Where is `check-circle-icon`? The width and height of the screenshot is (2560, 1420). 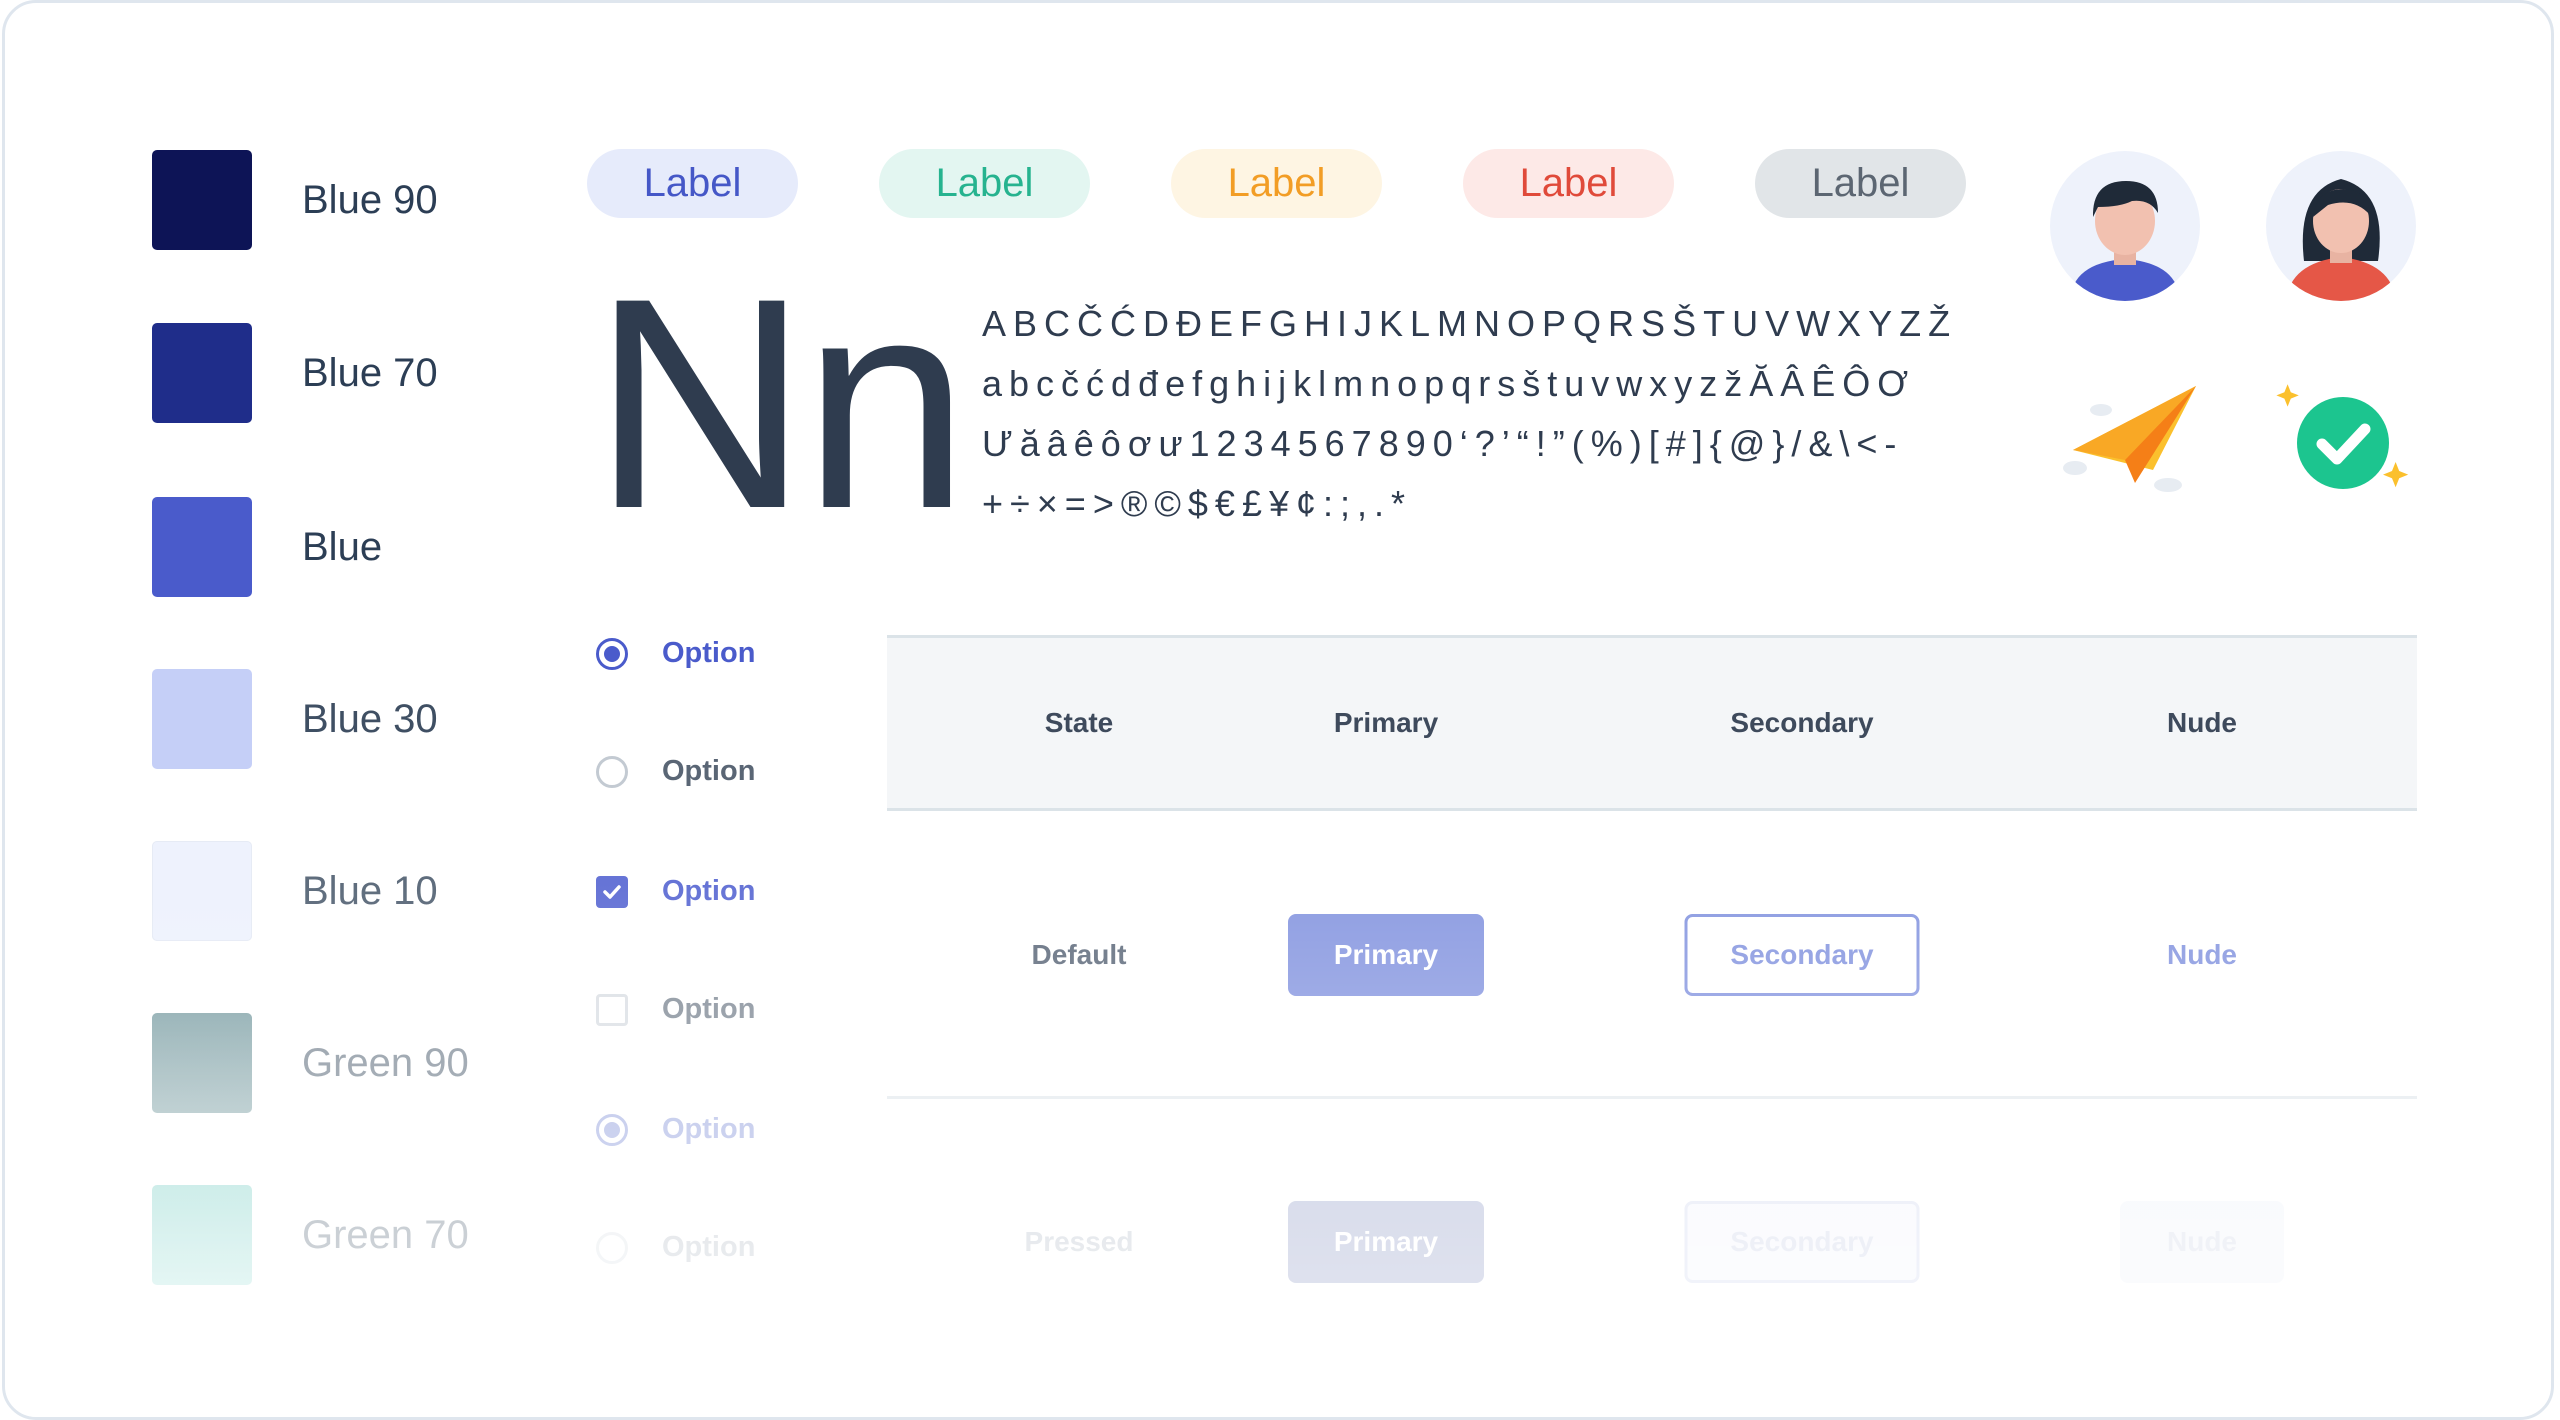
check-circle-icon is located at coordinates (2345, 443).